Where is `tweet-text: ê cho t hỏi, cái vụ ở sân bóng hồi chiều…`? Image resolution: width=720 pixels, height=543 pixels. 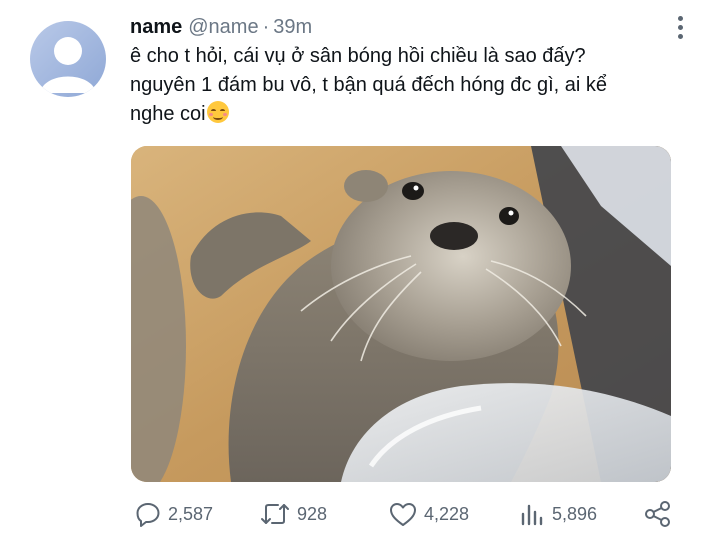 tweet-text: ê cho t hỏi, cái vụ ở sân bóng hồi chiều… is located at coordinates (400, 85).